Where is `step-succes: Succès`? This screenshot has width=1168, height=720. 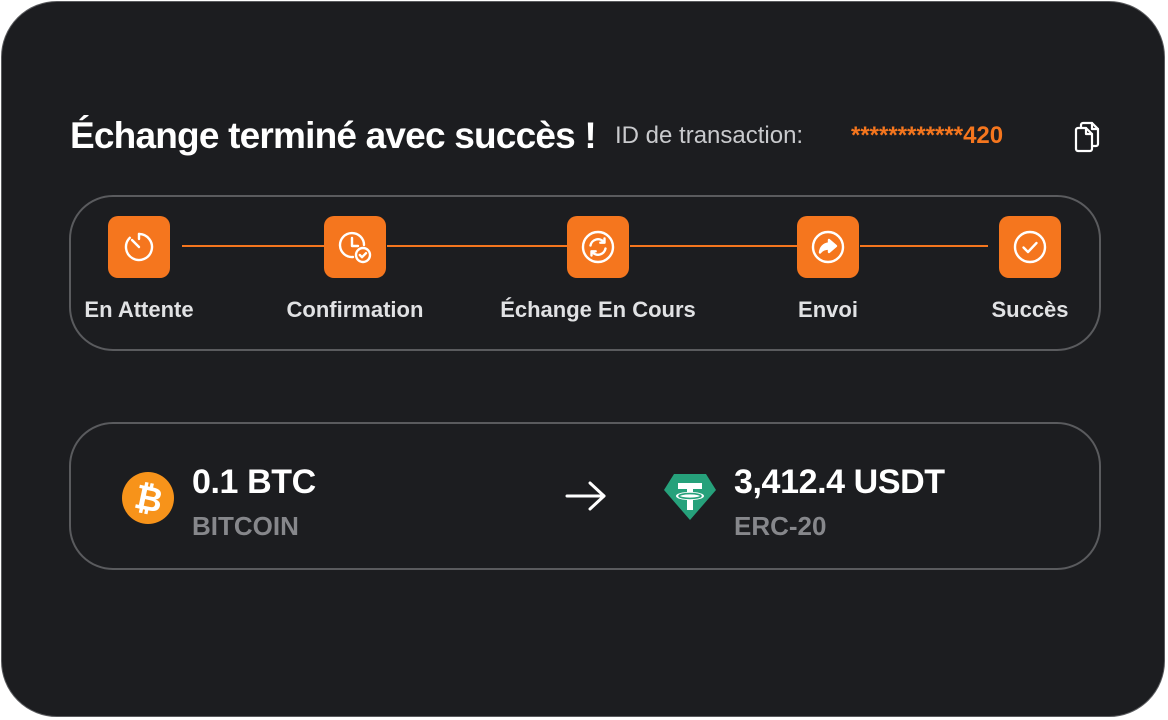
step-succes: Succès is located at coordinates (1030, 270).